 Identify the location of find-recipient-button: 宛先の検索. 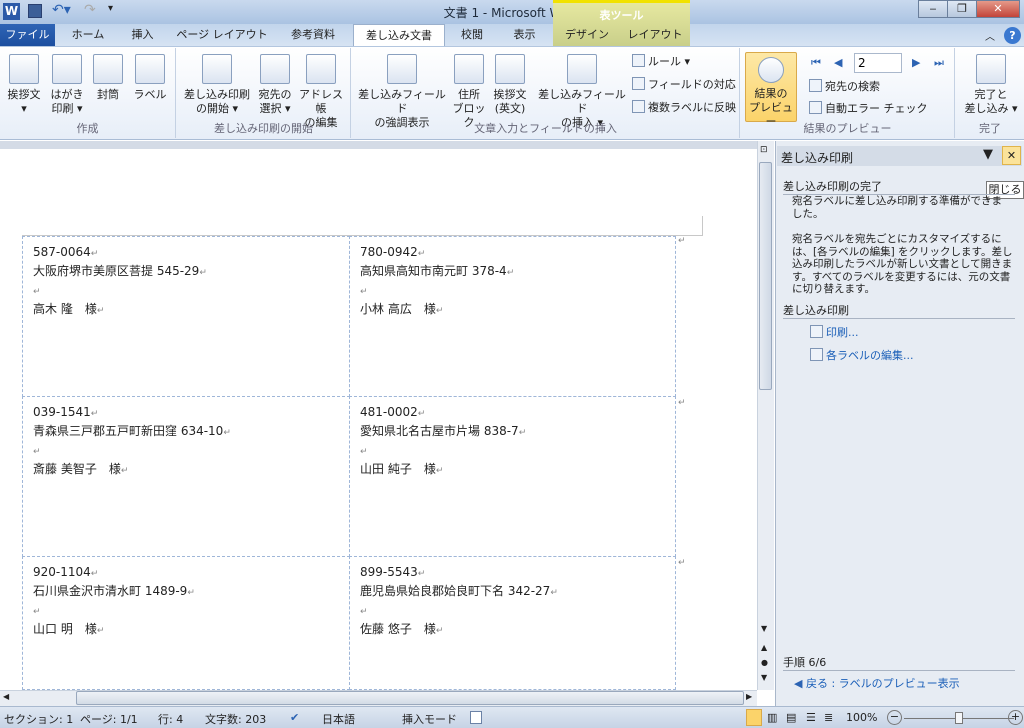
(844, 87).